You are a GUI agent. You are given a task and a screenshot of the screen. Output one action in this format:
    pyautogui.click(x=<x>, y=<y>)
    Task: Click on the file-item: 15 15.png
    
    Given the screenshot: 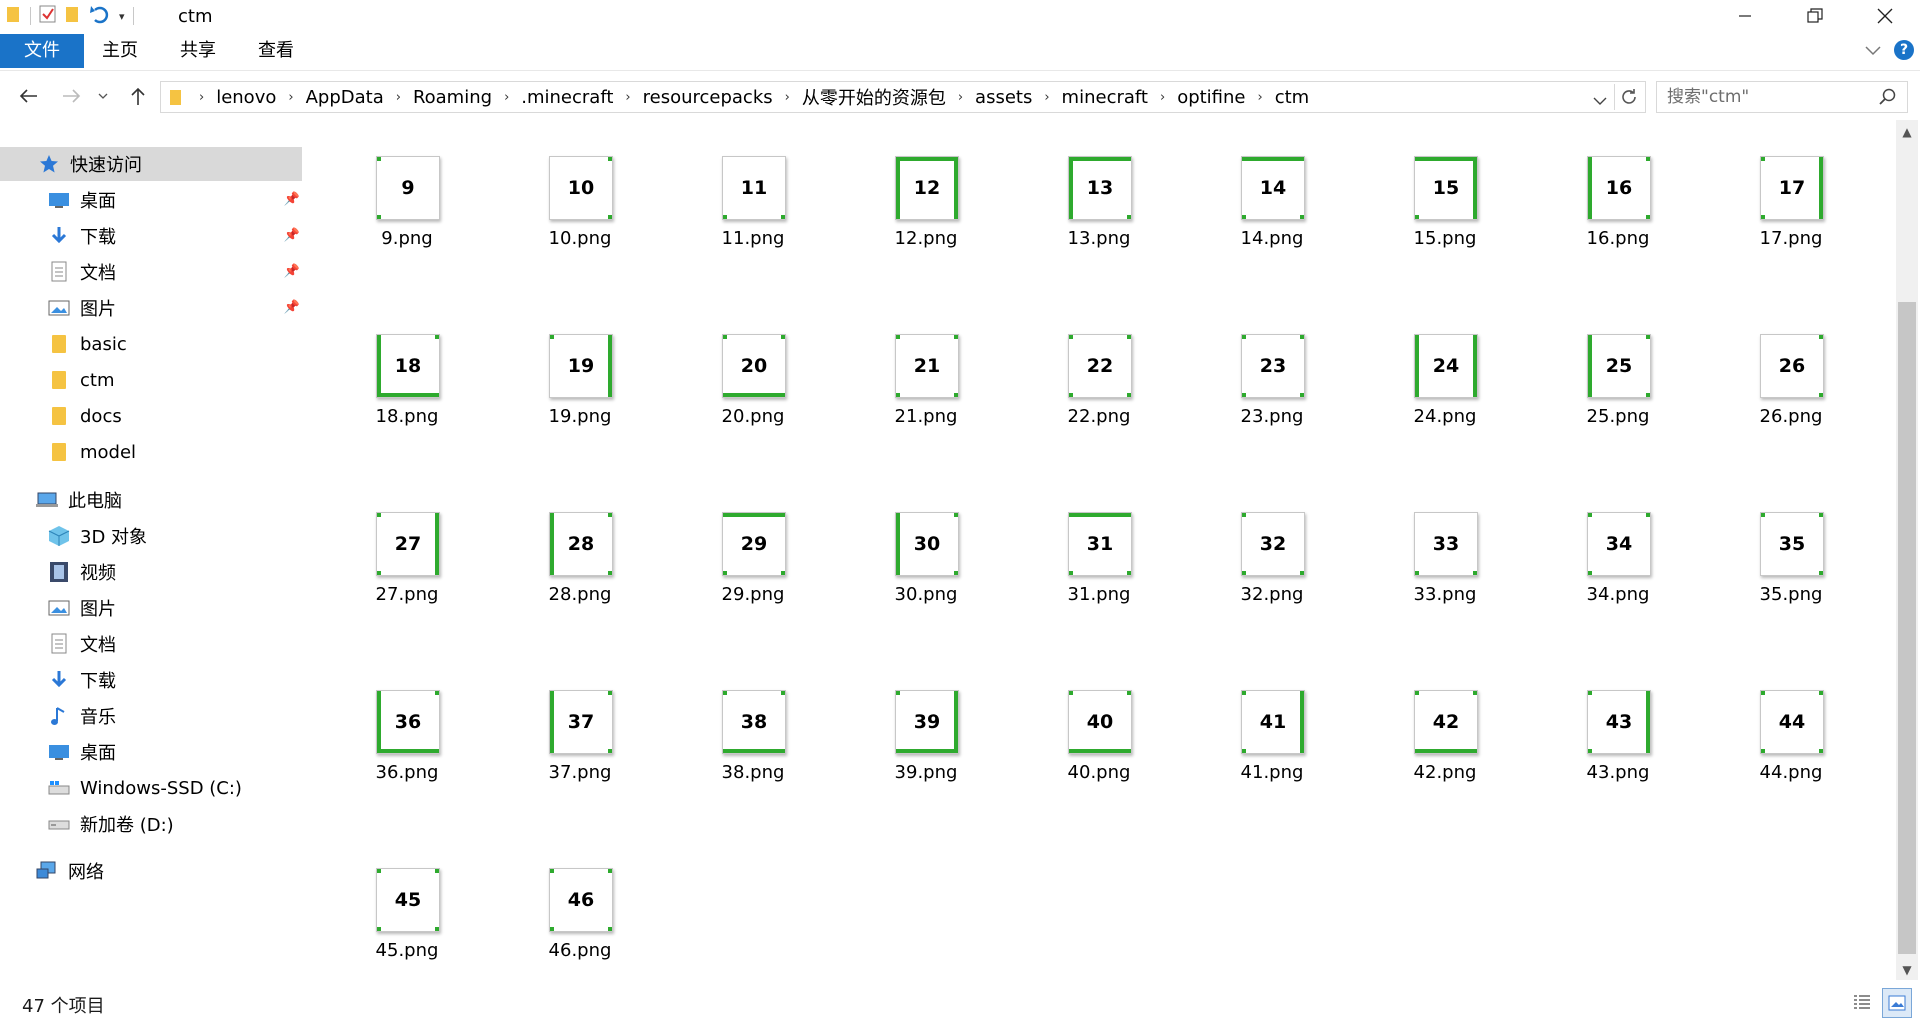 What is the action you would take?
    pyautogui.click(x=1439, y=189)
    